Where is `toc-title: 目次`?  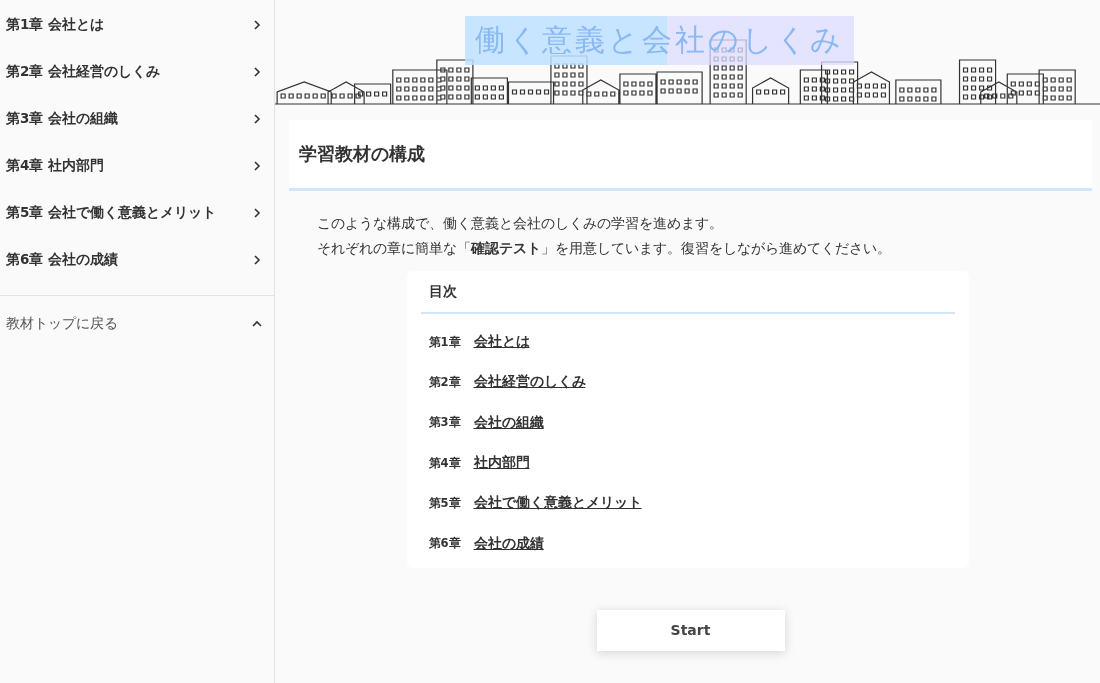
toc-title: 目次 is located at coordinates (687, 294).